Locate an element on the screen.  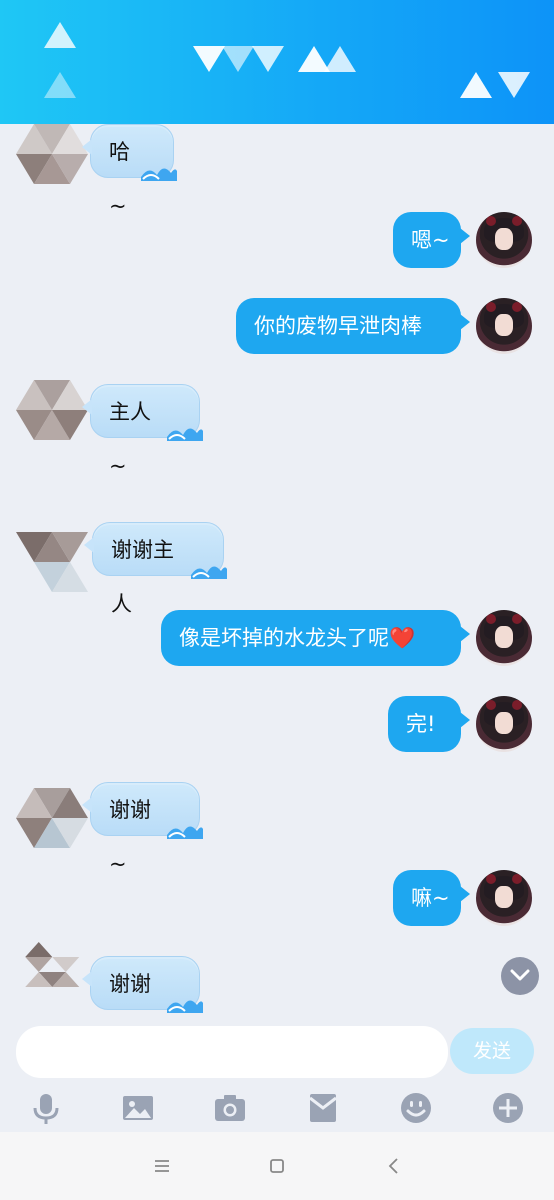
message-bubble-right: 完! is located at coordinates (429, 724).